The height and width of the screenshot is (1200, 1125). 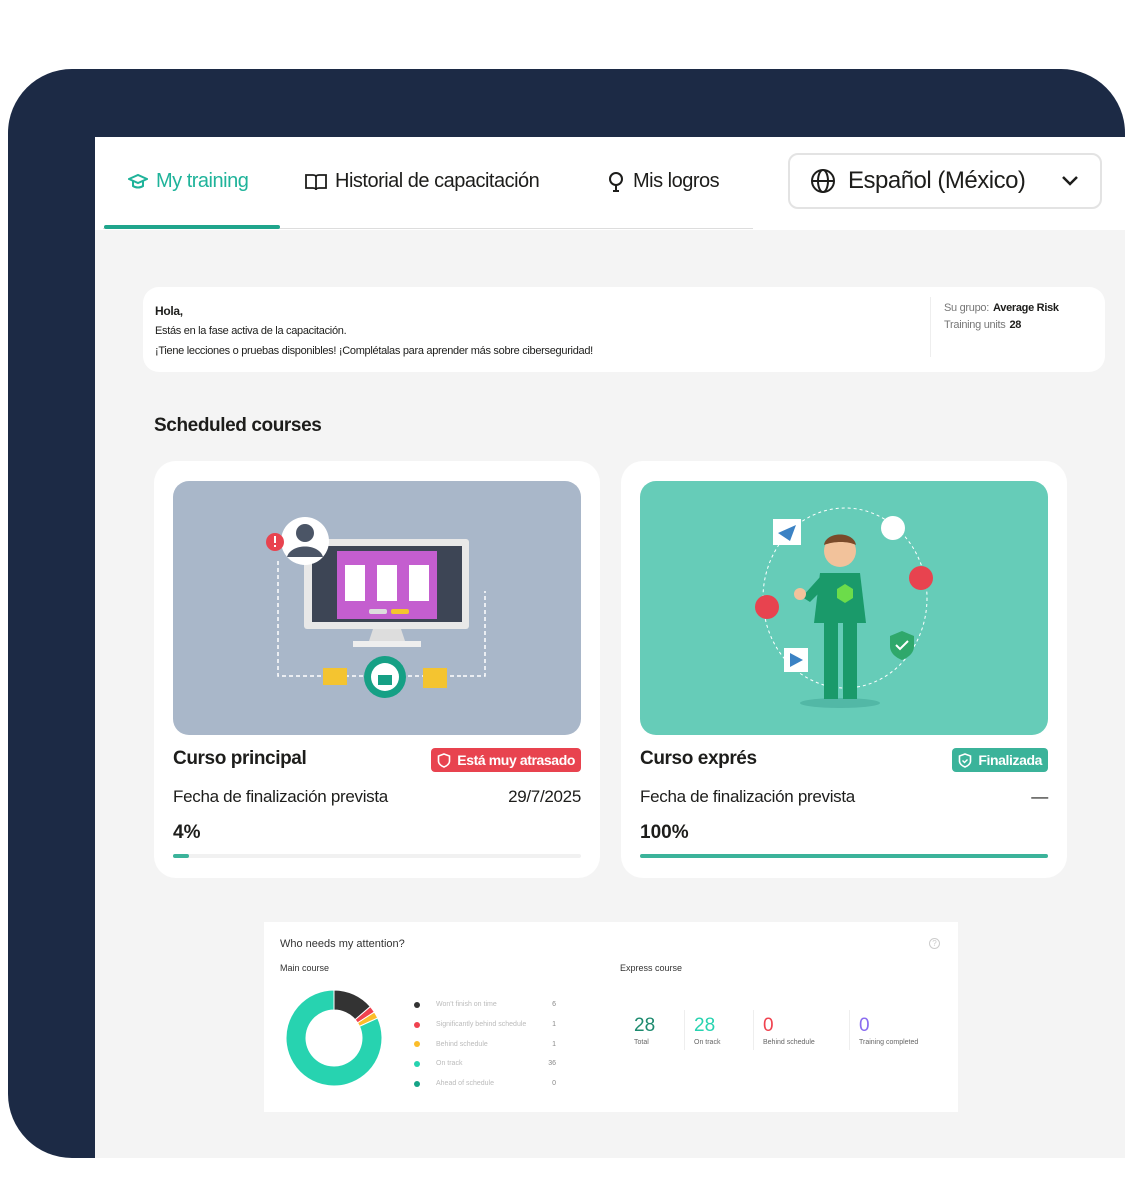 I want to click on active-tab-indicator, so click(x=192, y=227).